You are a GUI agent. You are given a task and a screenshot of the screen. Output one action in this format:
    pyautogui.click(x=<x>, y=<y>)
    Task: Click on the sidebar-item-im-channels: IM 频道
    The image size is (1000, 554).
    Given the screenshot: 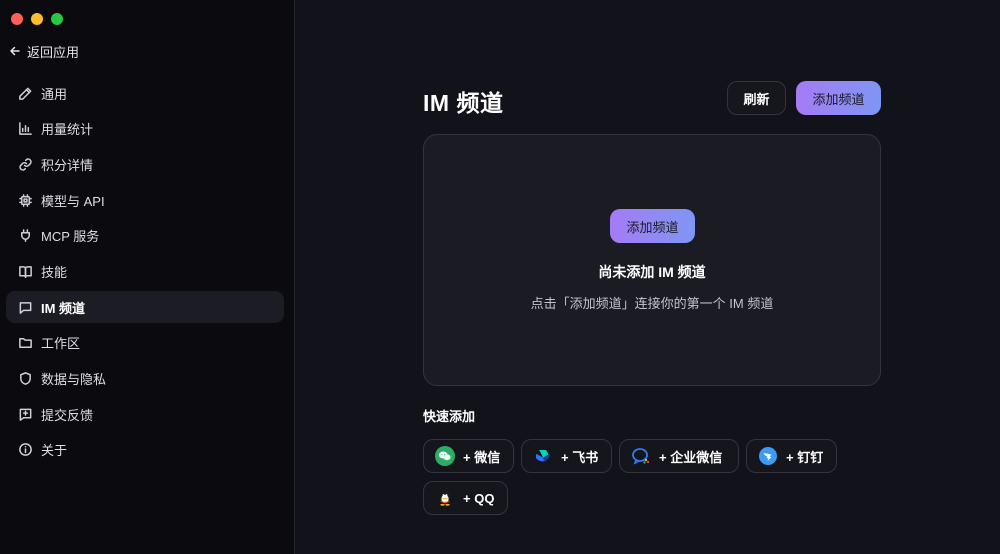 What is the action you would take?
    pyautogui.click(x=145, y=307)
    